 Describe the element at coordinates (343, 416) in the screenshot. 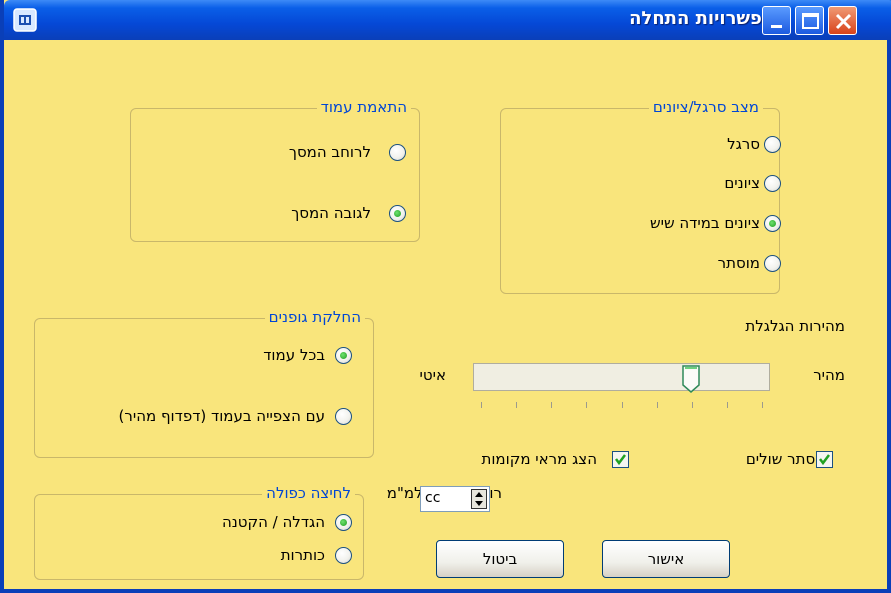

I see `radio-on-view-button` at that location.